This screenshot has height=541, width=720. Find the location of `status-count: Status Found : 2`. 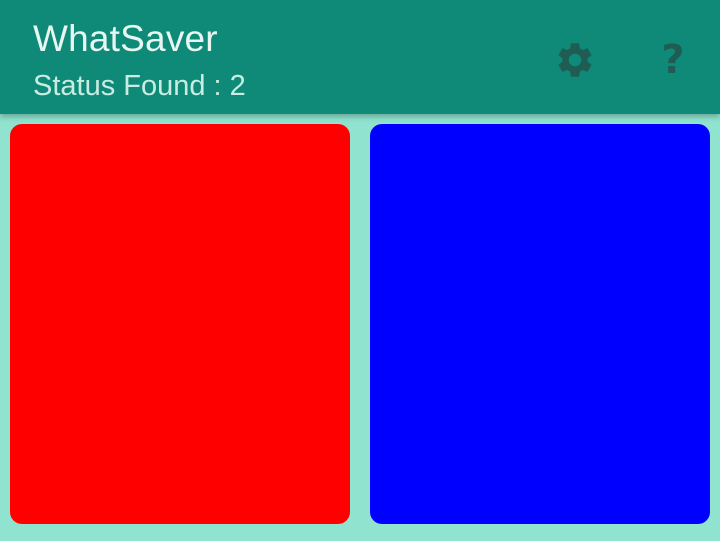

status-count: Status Found : 2 is located at coordinates (139, 86).